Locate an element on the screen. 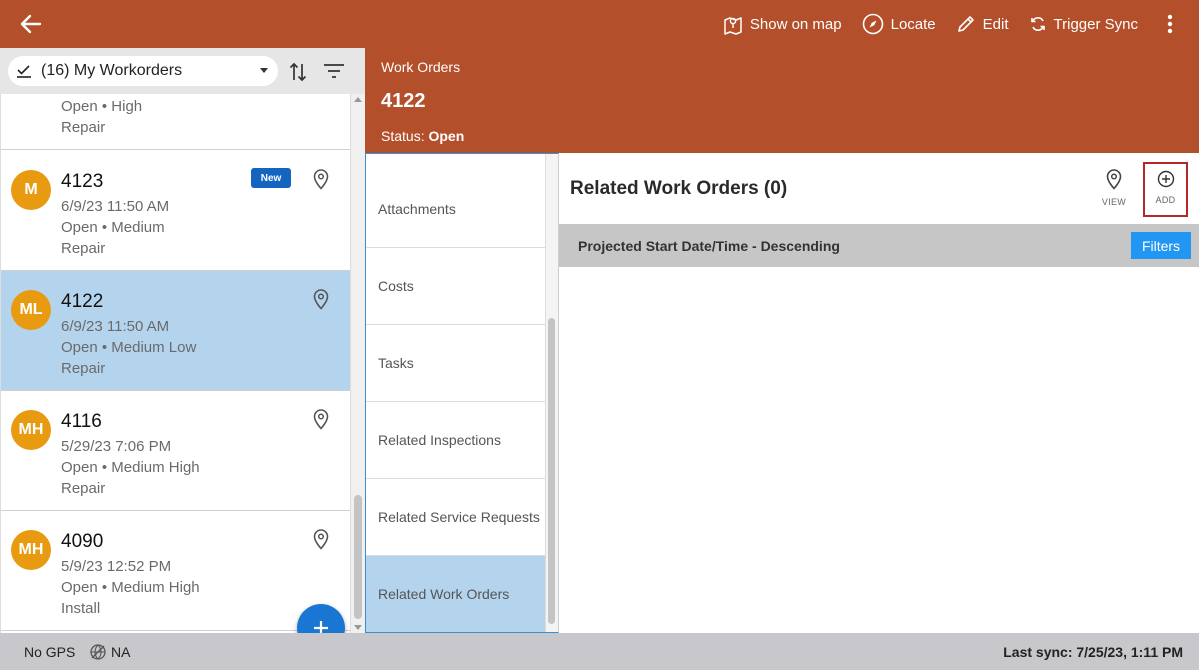  edit-button: Edit is located at coordinates (982, 24).